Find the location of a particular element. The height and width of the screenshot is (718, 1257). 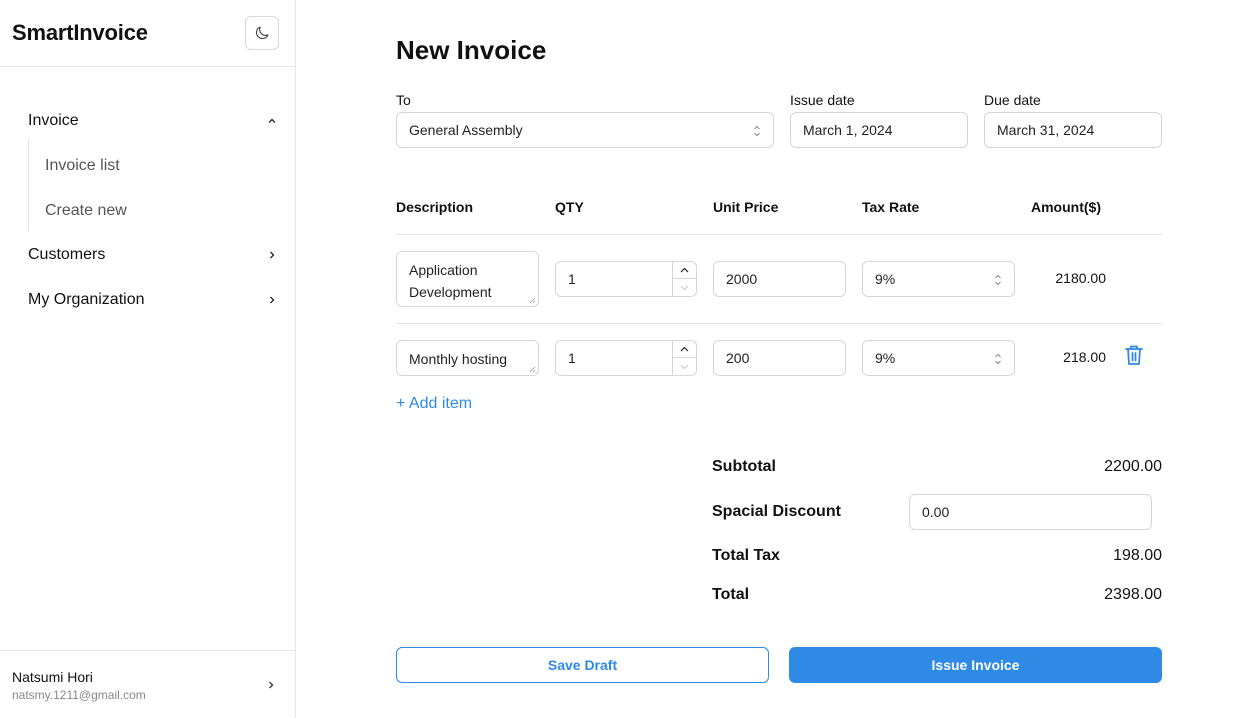

due-date-value: March 31, 2024 is located at coordinates (1046, 130).